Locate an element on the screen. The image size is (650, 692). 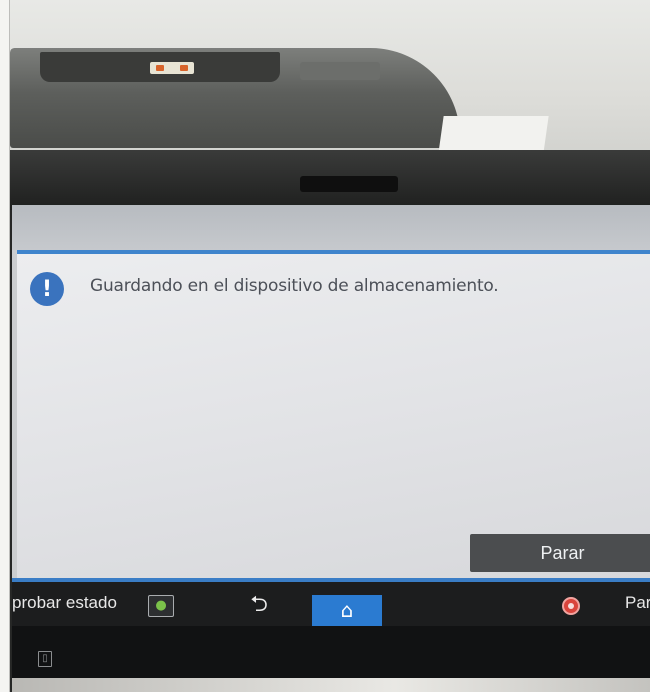
check-status-label: probar estado is located at coordinates (64, 603).